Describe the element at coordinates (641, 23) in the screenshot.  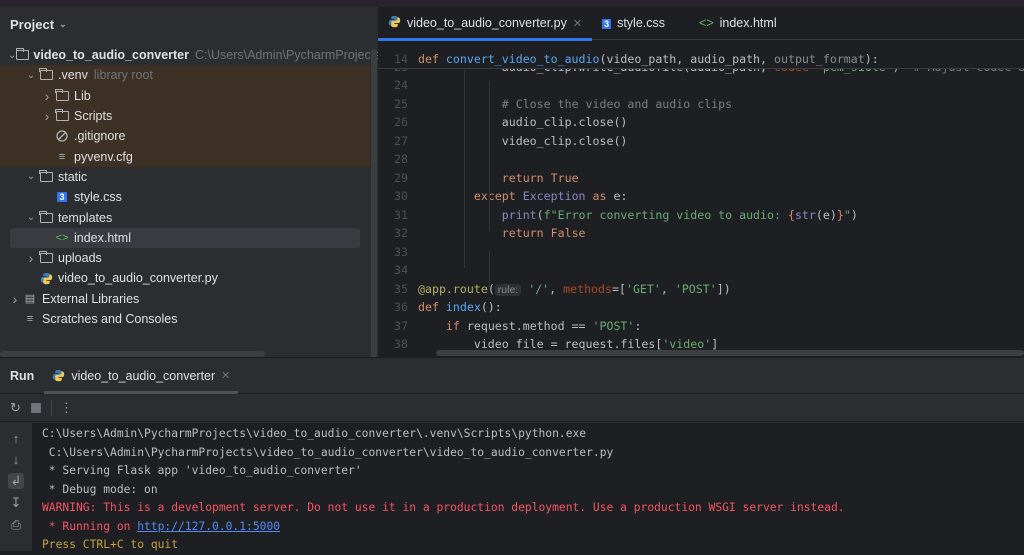
I see `editor-tab-label: style.css` at that location.